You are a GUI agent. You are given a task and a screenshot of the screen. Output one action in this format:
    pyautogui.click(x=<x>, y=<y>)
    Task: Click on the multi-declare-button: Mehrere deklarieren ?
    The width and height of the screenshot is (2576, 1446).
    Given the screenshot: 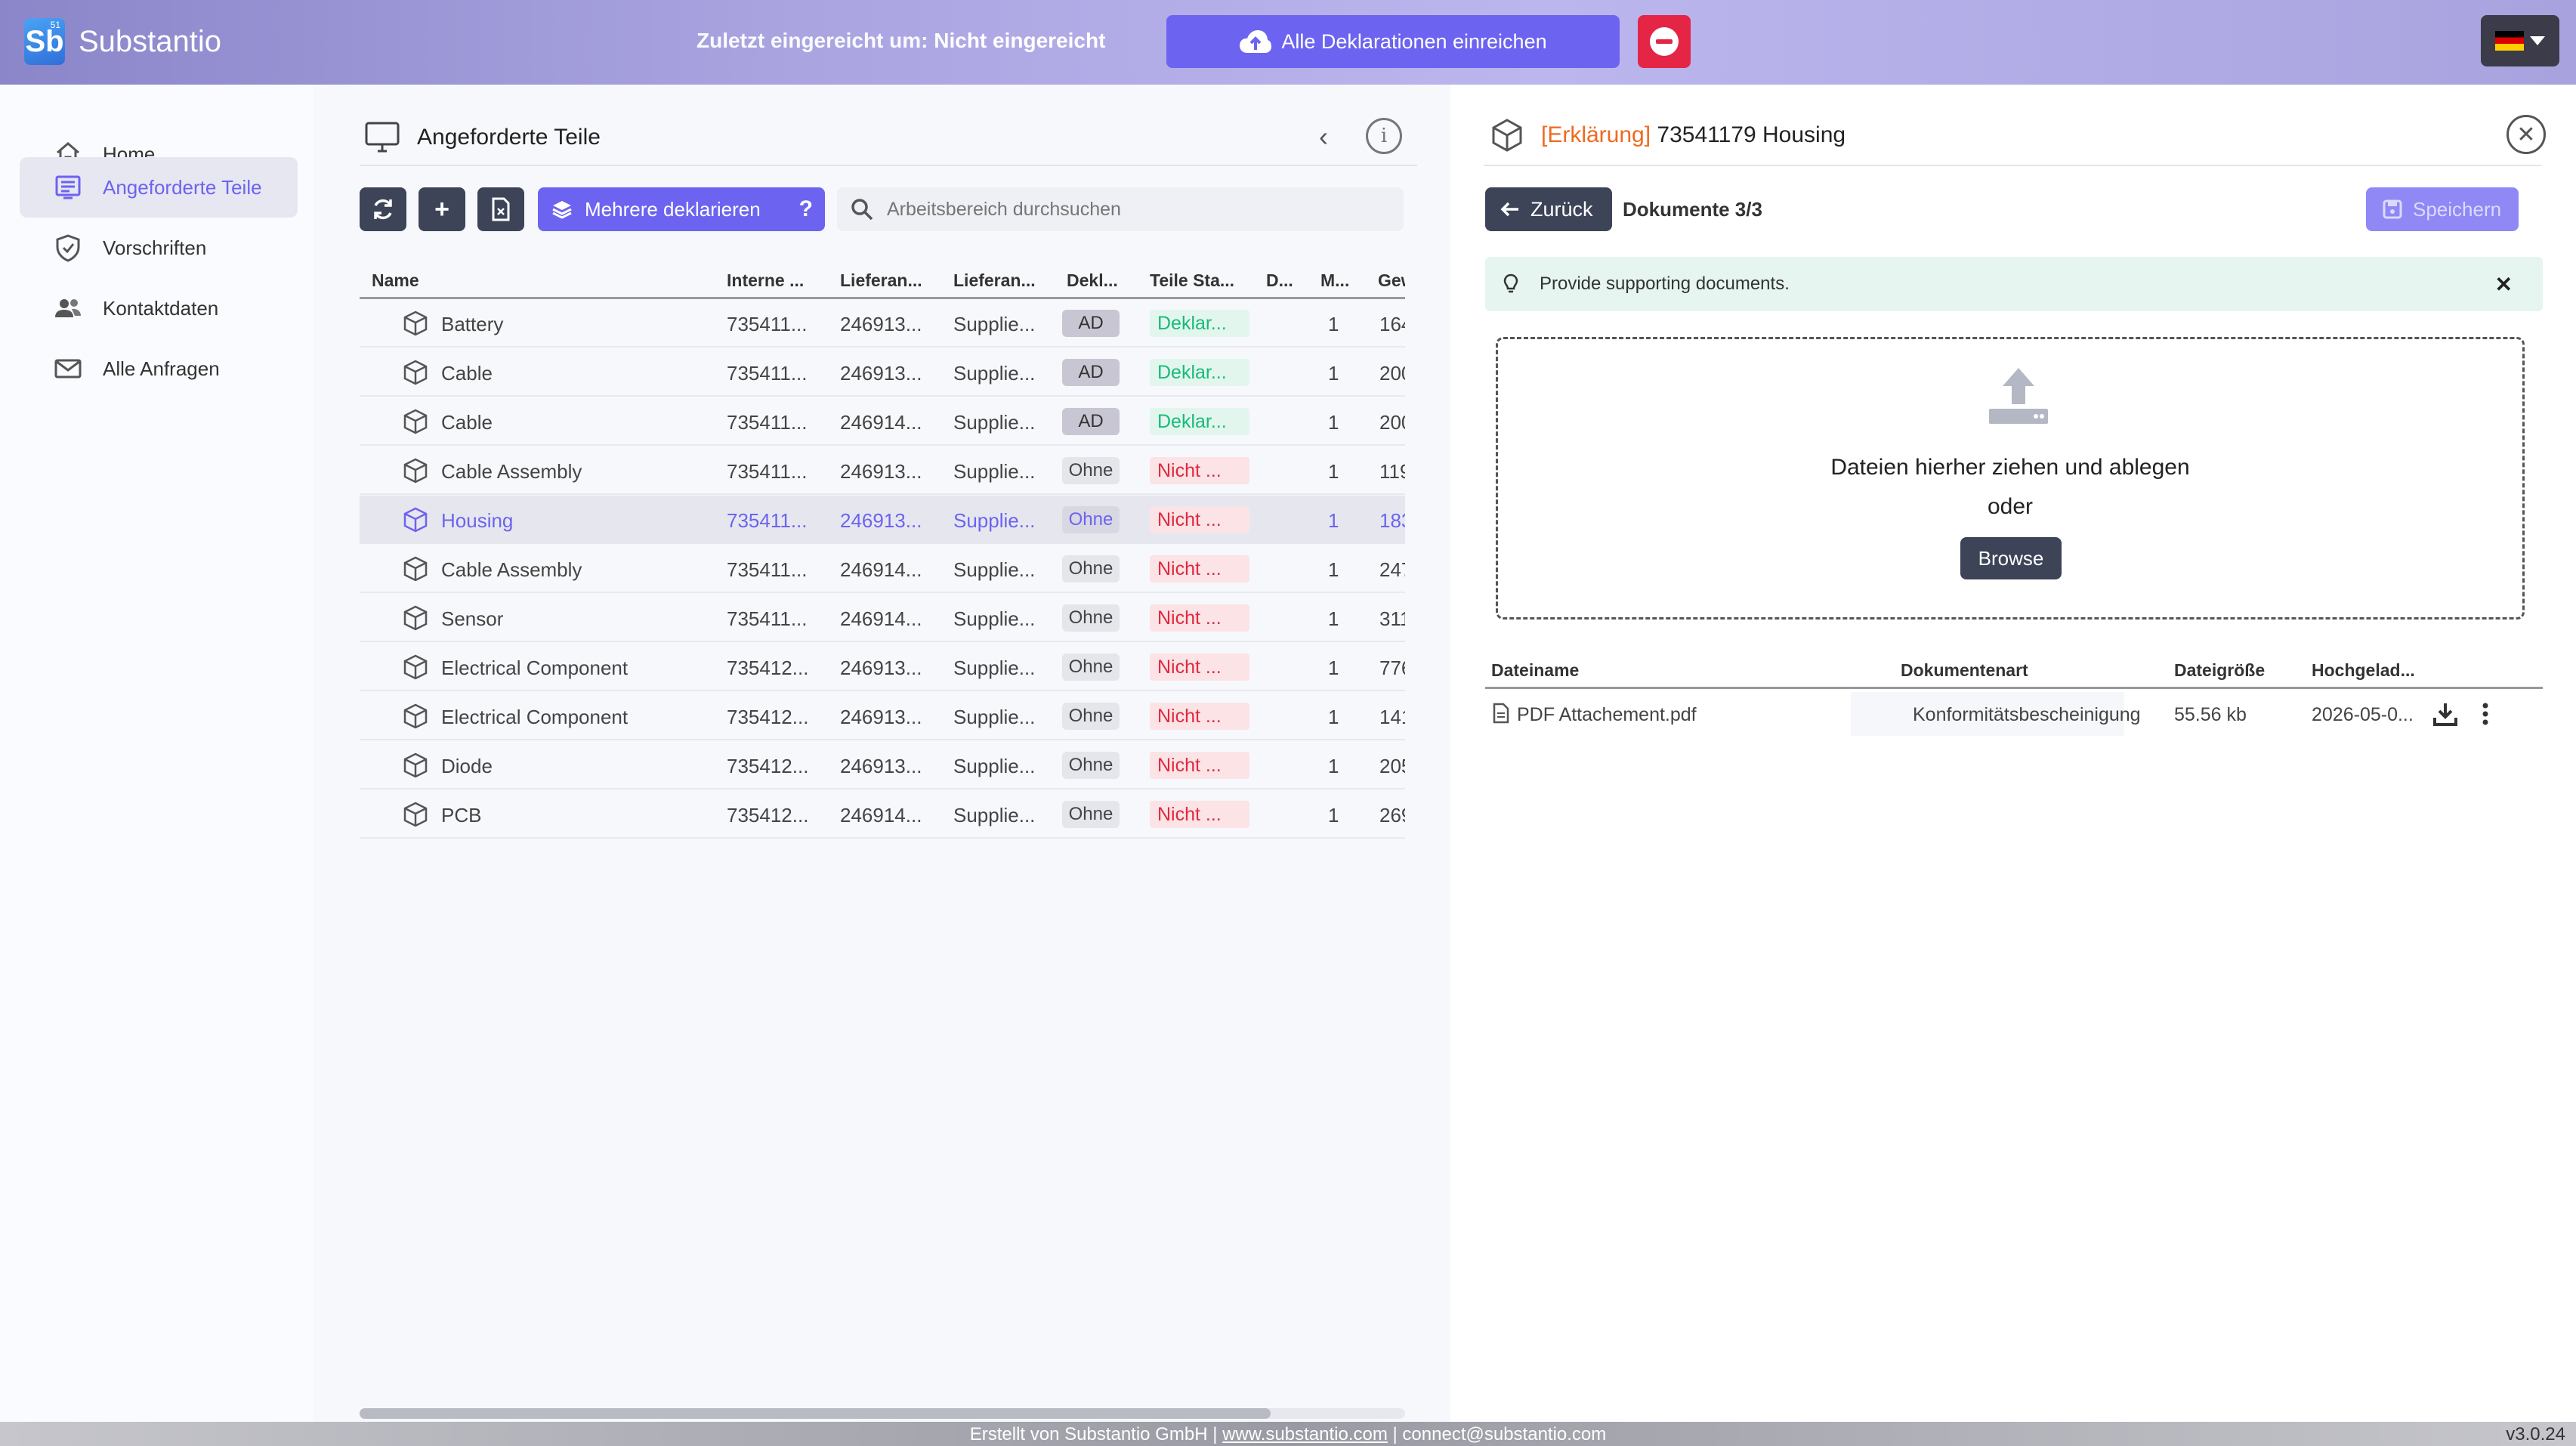 What is the action you would take?
    pyautogui.click(x=681, y=209)
    